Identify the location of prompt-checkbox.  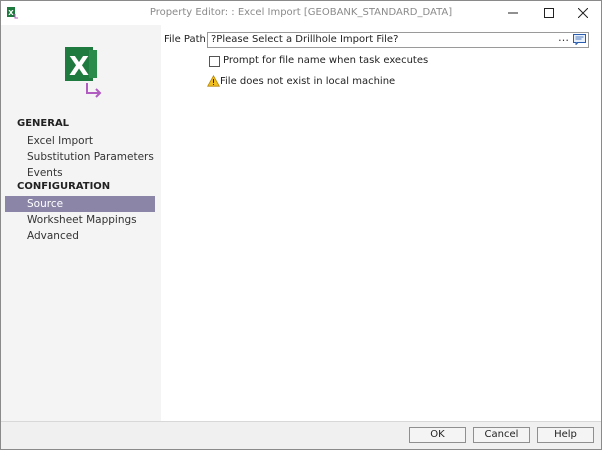
(214, 61).